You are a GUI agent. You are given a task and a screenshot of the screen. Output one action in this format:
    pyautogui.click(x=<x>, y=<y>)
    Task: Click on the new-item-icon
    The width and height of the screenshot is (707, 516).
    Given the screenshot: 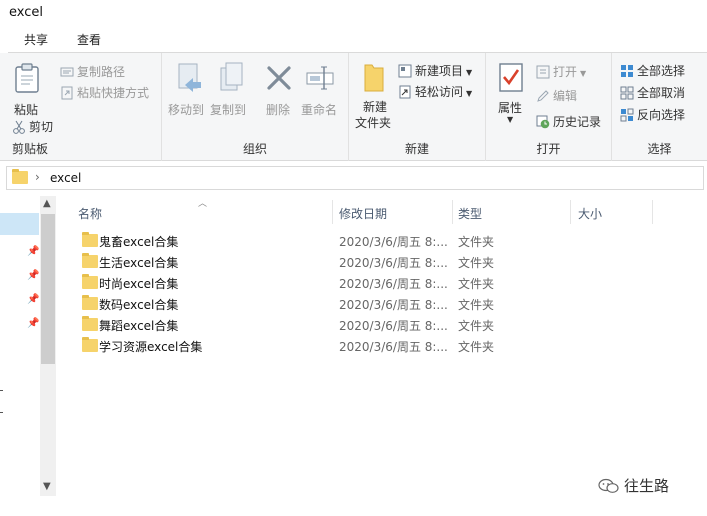 What is the action you would take?
    pyautogui.click(x=405, y=71)
    